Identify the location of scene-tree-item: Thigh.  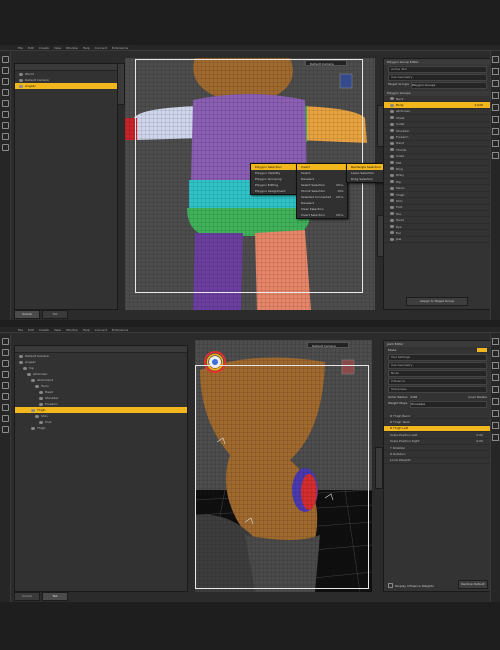
(101, 428).